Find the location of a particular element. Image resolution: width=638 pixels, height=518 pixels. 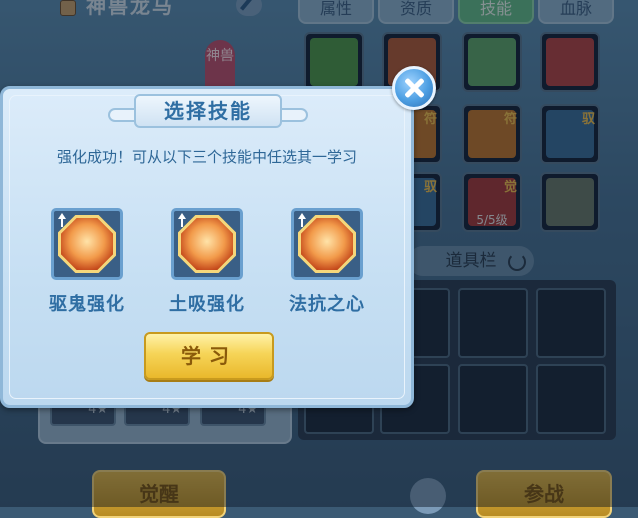

close-icon is located at coordinates (414, 88).